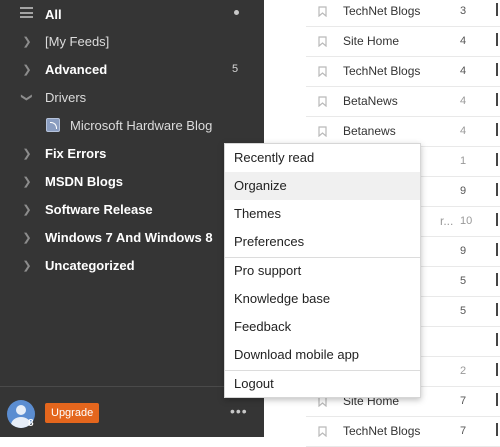 The image size is (500, 447). What do you see at coordinates (53, 14) in the screenshot?
I see `sidebar-item-label: All` at bounding box center [53, 14].